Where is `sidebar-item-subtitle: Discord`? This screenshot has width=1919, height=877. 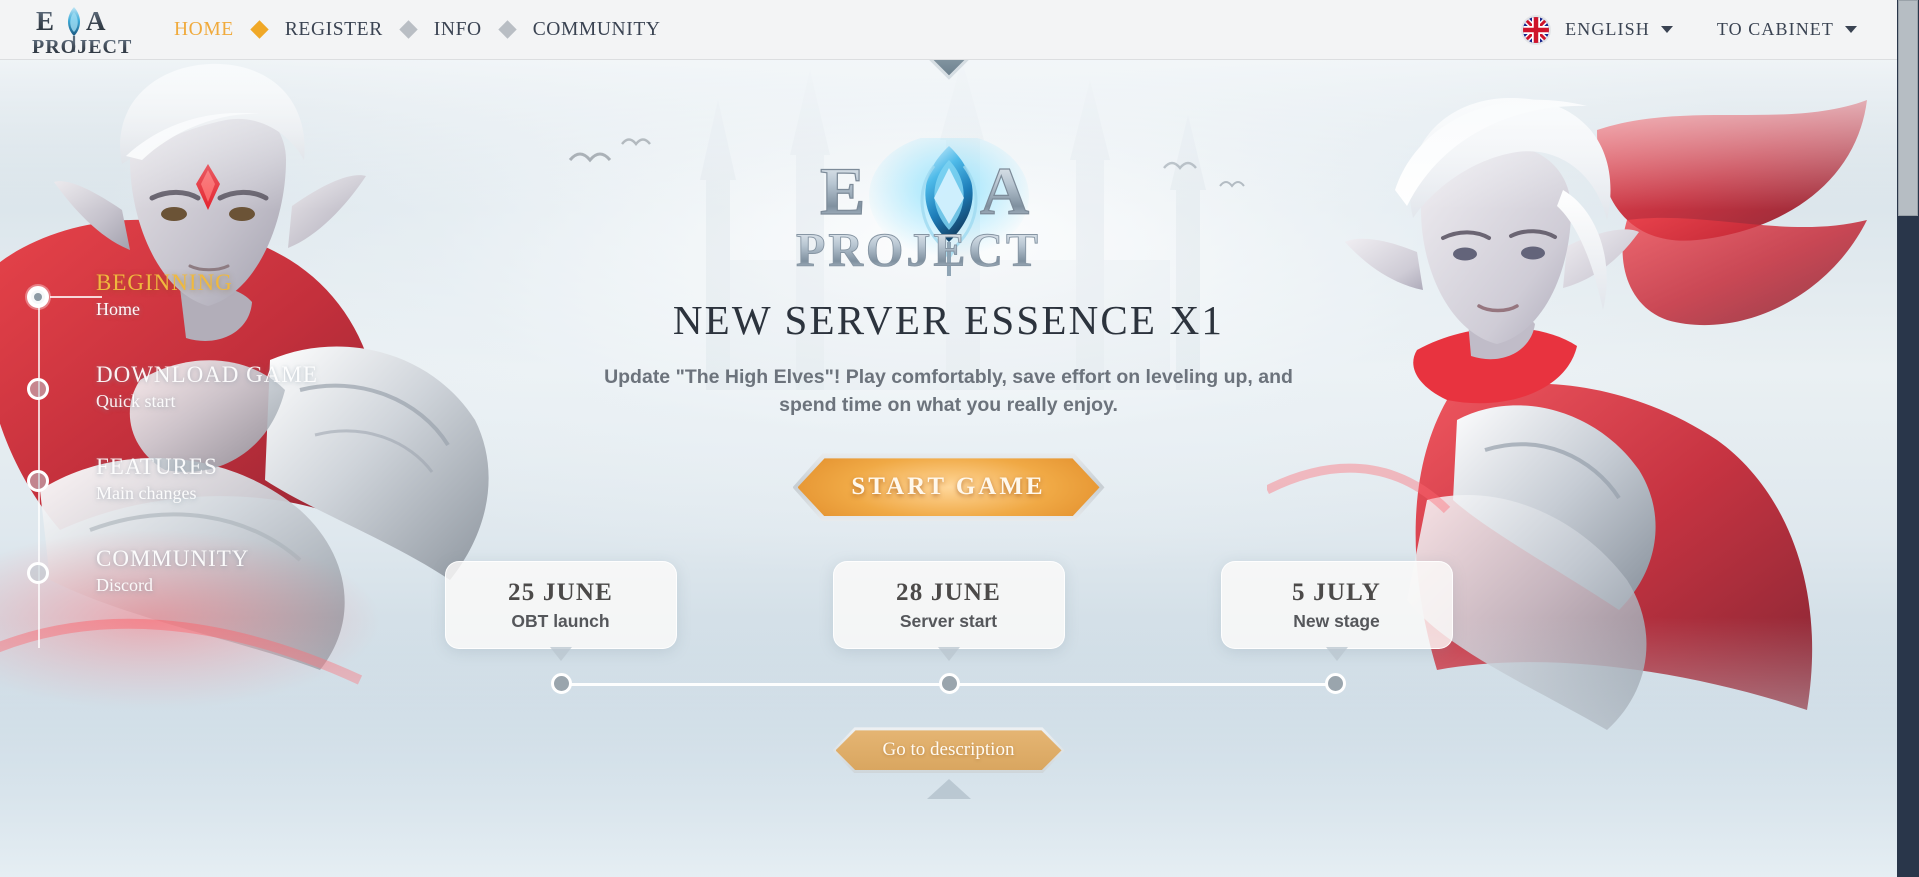 sidebar-item-subtitle: Discord is located at coordinates (124, 585).